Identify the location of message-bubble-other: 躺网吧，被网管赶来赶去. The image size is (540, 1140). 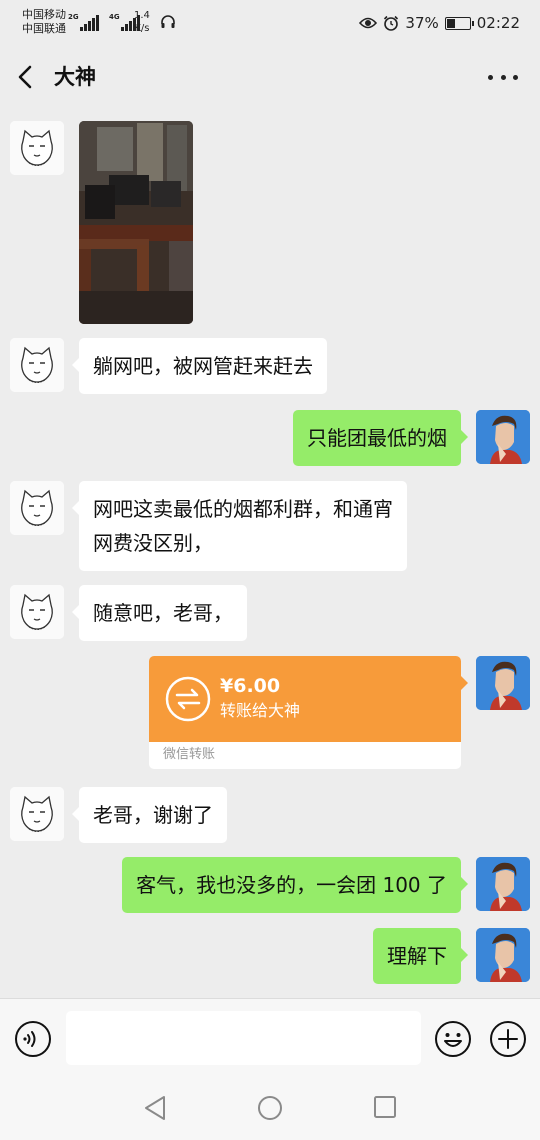
(199, 366).